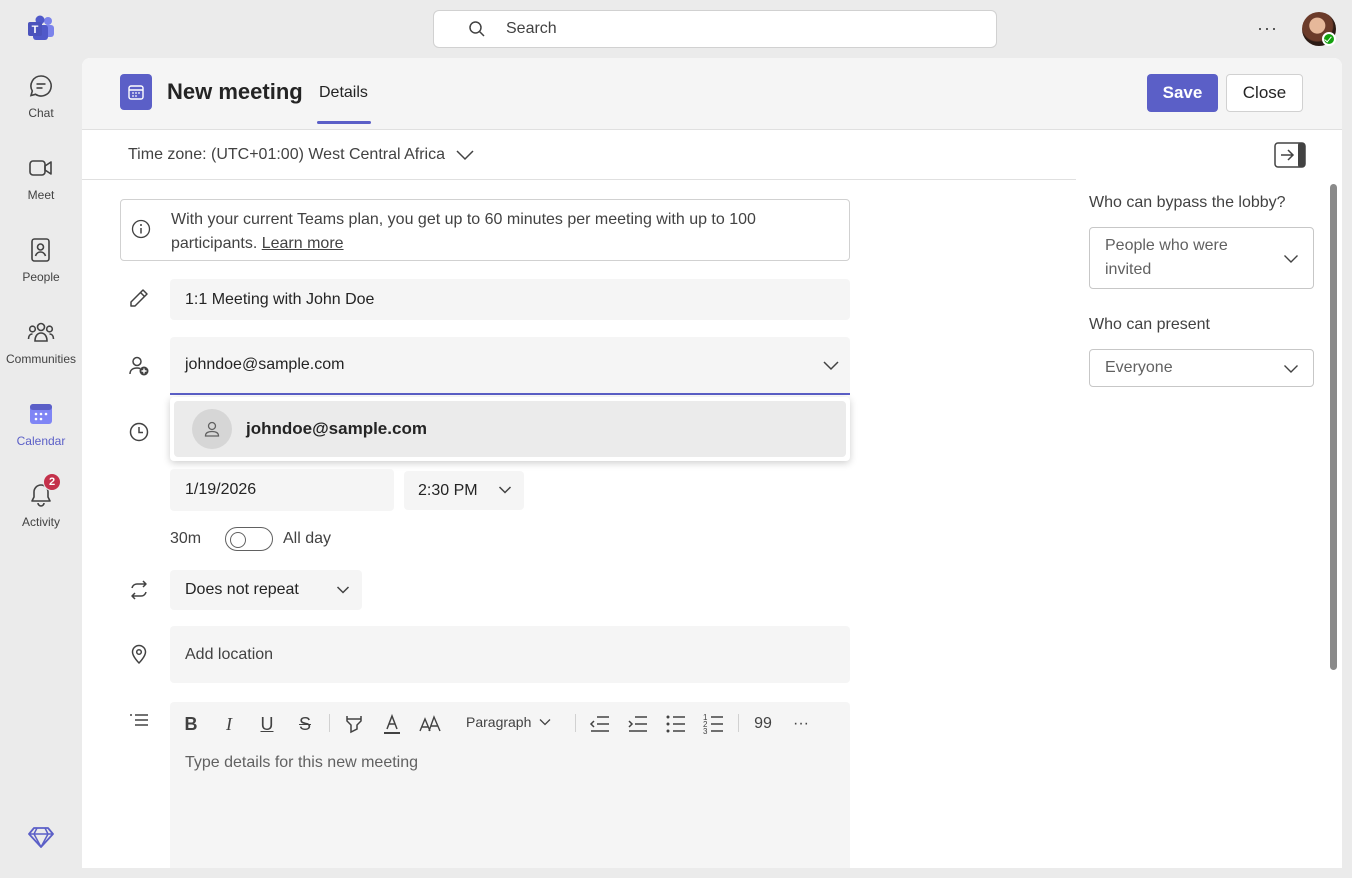 This screenshot has width=1352, height=878. Describe the element at coordinates (1290, 155) in the screenshot. I see `collapse-panel-icon` at that location.